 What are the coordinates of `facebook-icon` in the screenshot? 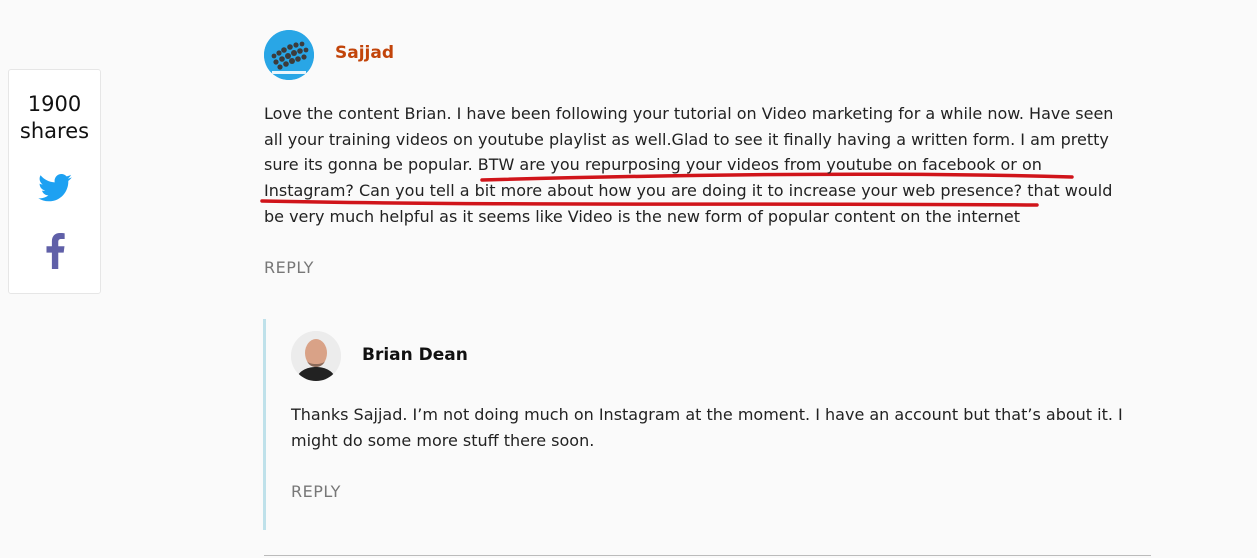 It's located at (55, 251).